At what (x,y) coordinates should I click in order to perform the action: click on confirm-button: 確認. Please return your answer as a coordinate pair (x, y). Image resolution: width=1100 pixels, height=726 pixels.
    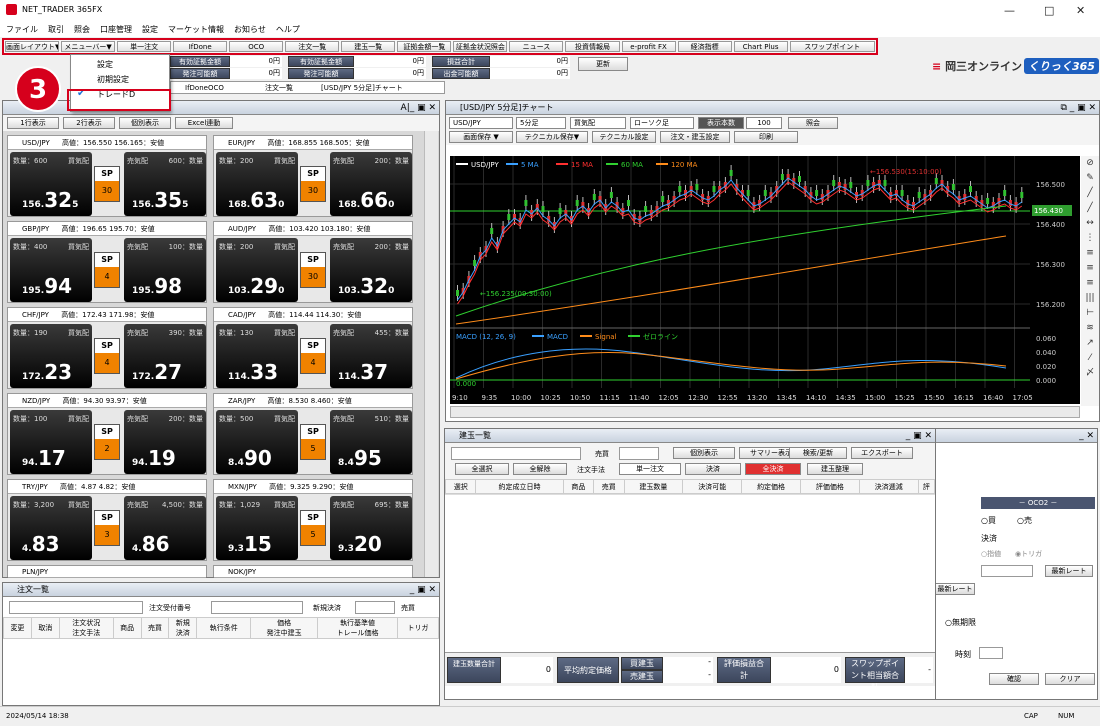
    Looking at the image, I should click on (1014, 679).